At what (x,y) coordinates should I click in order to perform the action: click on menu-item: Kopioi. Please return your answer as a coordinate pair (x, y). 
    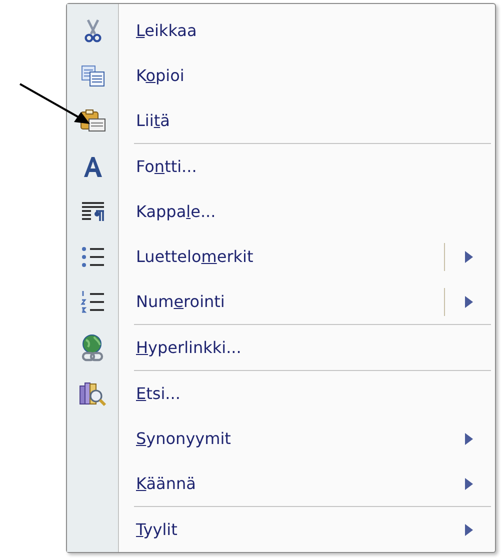
    Looking at the image, I should click on (307, 75).